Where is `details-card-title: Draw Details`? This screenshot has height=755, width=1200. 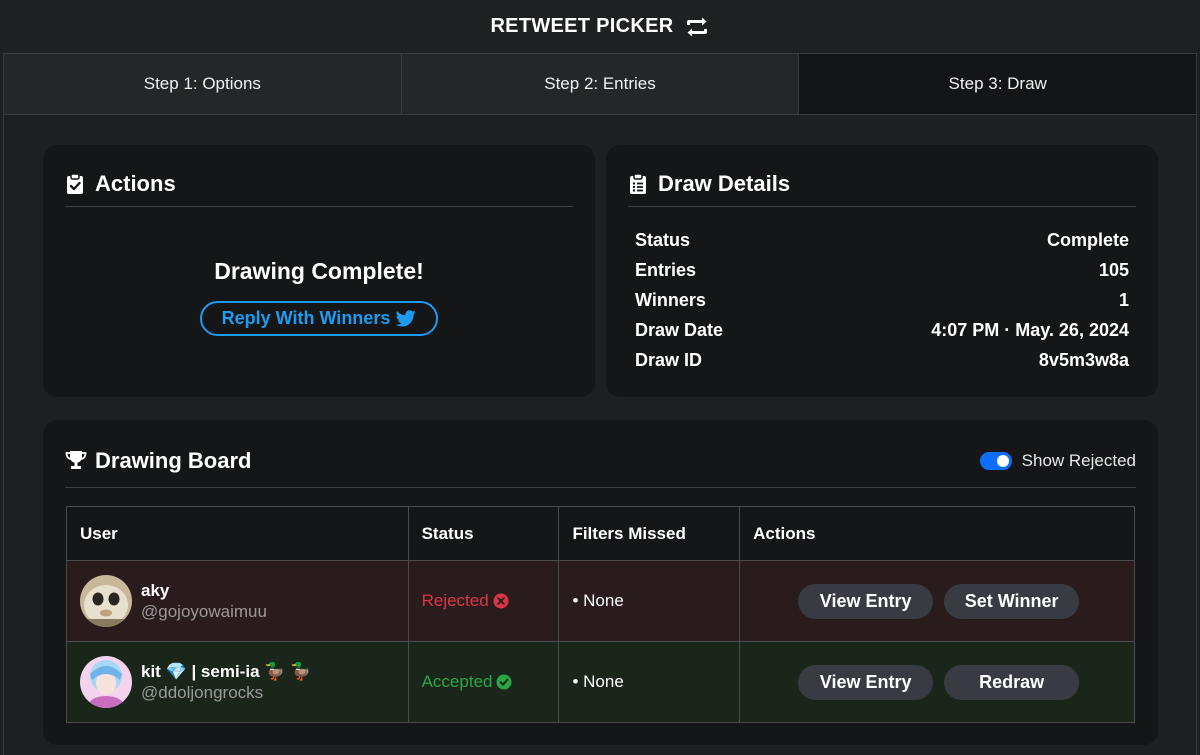 details-card-title: Draw Details is located at coordinates (724, 183).